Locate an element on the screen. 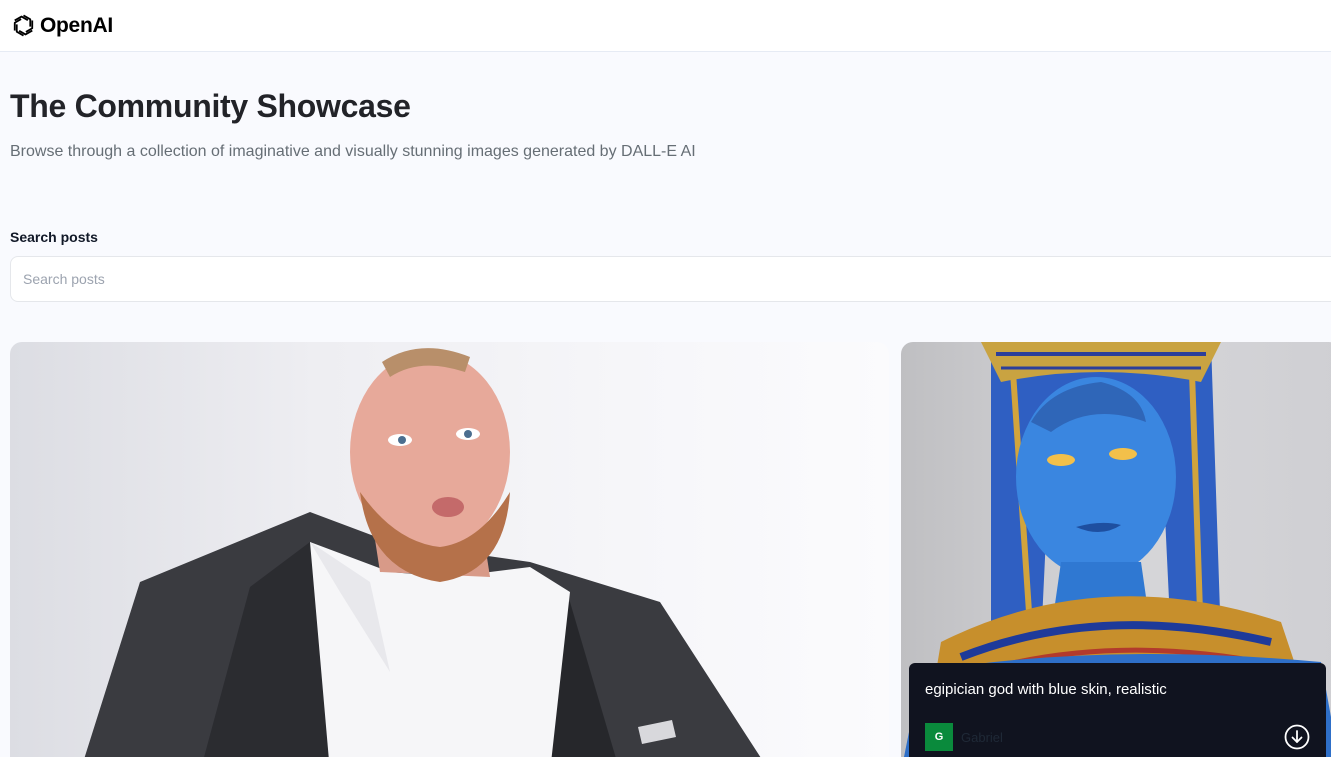 This screenshot has height=757, width=1331. download-icon is located at coordinates (1297, 737).